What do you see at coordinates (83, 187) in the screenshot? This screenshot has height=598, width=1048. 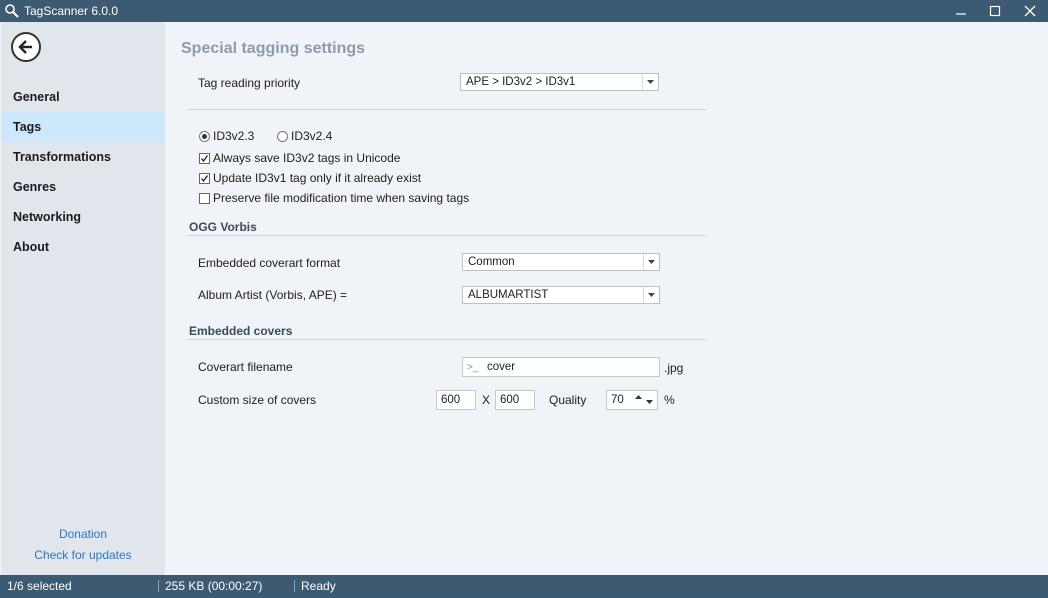 I see `sidebar-item-genres: Genres` at bounding box center [83, 187].